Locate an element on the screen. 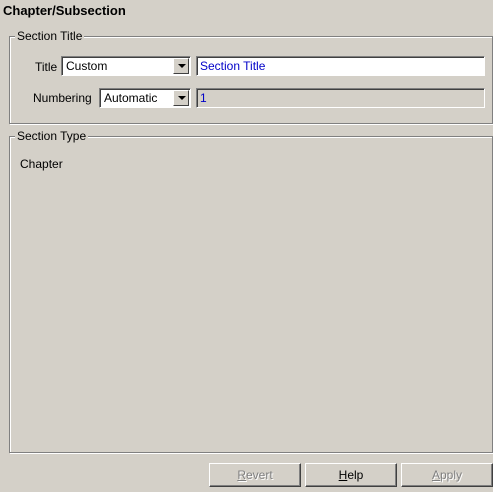 The width and height of the screenshot is (493, 492). numbering-text-field: 1 is located at coordinates (340, 98).